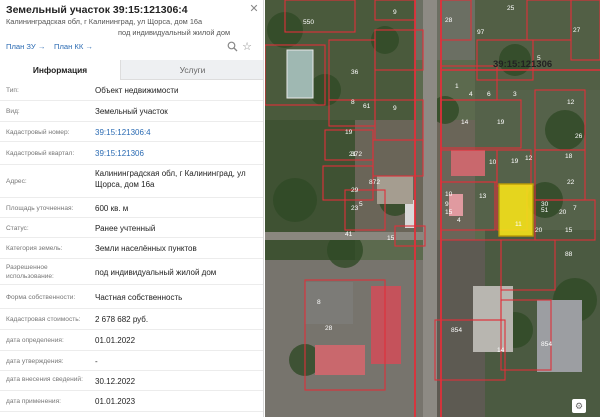 Image resolution: width=600 pixels, height=417 pixels. Describe the element at coordinates (137, 90) in the screenshot. I see `info-row-value: Объект недвижимости` at that location.